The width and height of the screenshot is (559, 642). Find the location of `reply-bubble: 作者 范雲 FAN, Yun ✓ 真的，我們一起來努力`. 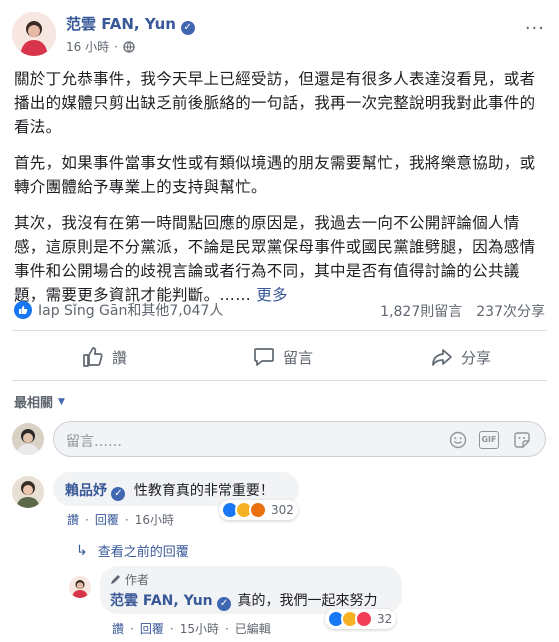

reply-bubble: 作者 范雲 FAN, Yun ✓ 真的，我們一起來努力 is located at coordinates (251, 590).